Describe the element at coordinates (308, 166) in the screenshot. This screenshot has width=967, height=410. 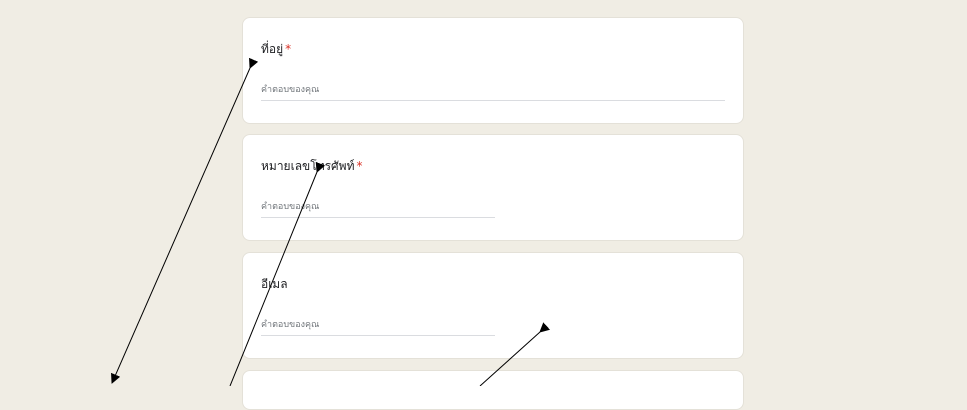
I see `question-label-phone: หมายเลขโทรศัพท์` at that location.